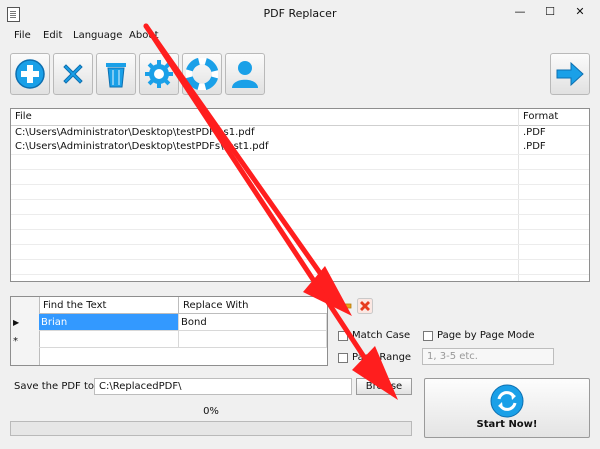  I want to click on page-range-input: 1, 3-5 etc., so click(488, 356).